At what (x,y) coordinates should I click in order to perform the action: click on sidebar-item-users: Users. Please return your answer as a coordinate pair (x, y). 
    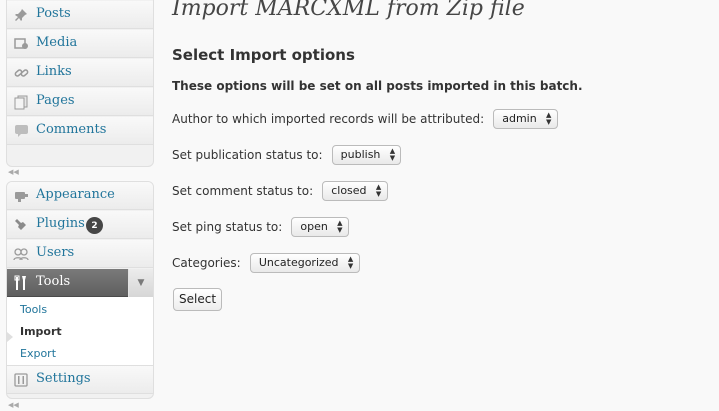
    Looking at the image, I should click on (80, 254).